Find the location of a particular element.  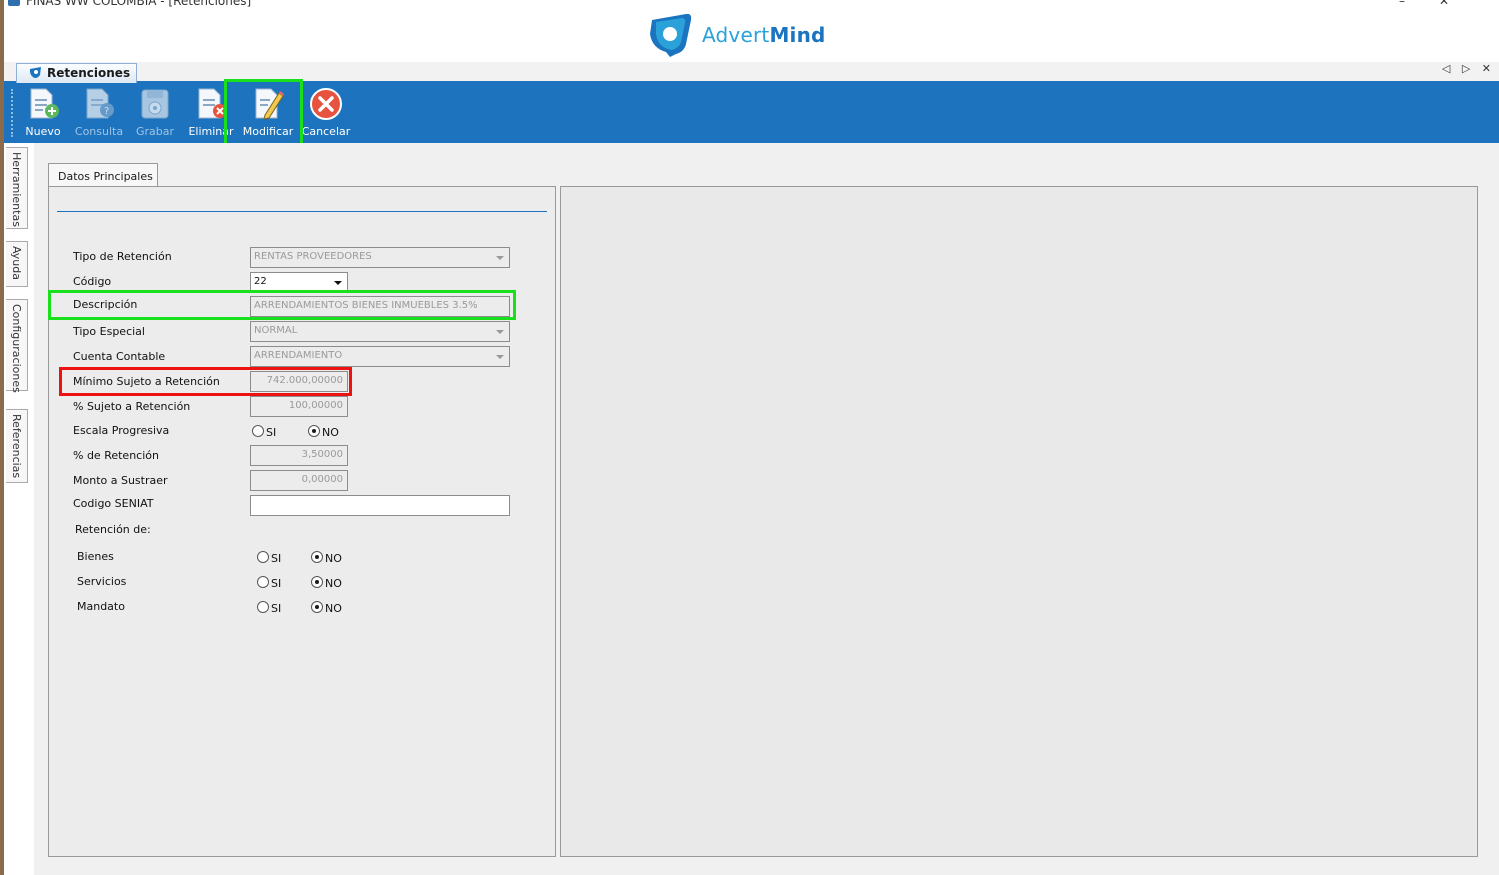

minimize-button: – is located at coordinates (1419, 4).